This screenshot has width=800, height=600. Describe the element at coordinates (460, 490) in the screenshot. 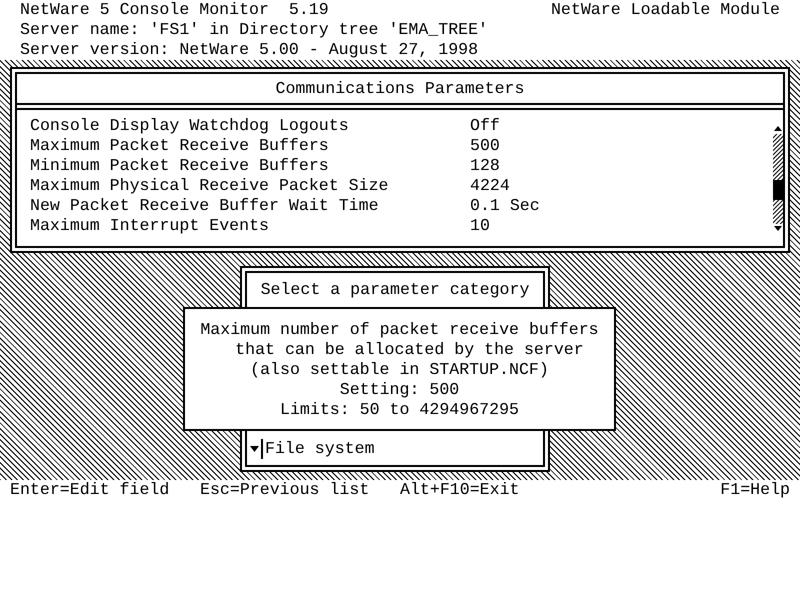

I see `key-hint: Alt+F10=Exit` at that location.